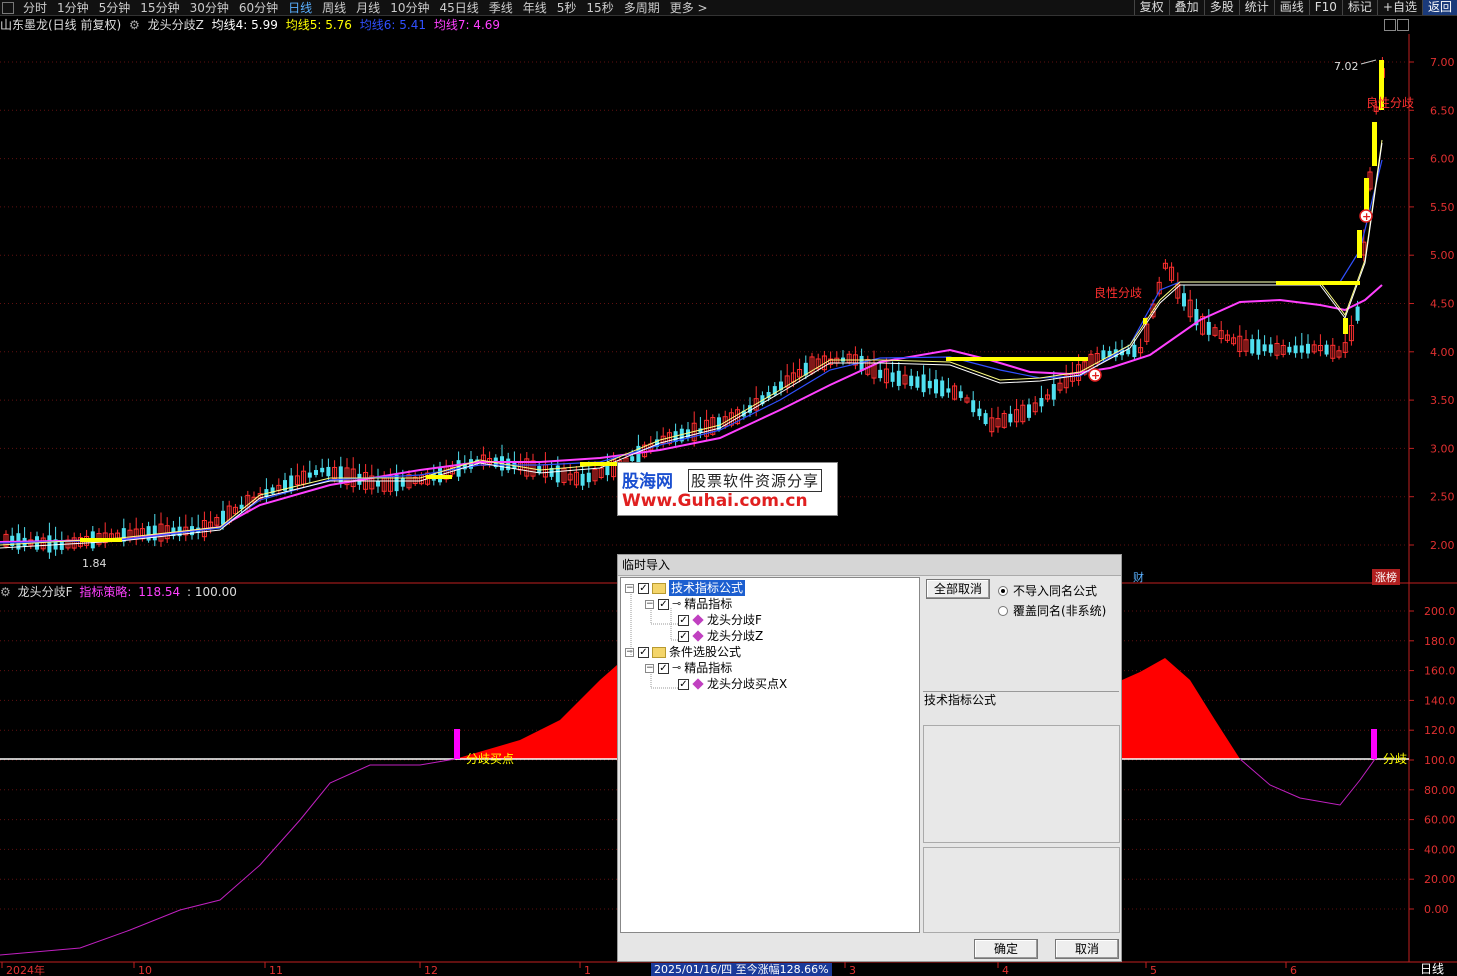  I want to click on gainers-badge: 涨榜, so click(1386, 577).